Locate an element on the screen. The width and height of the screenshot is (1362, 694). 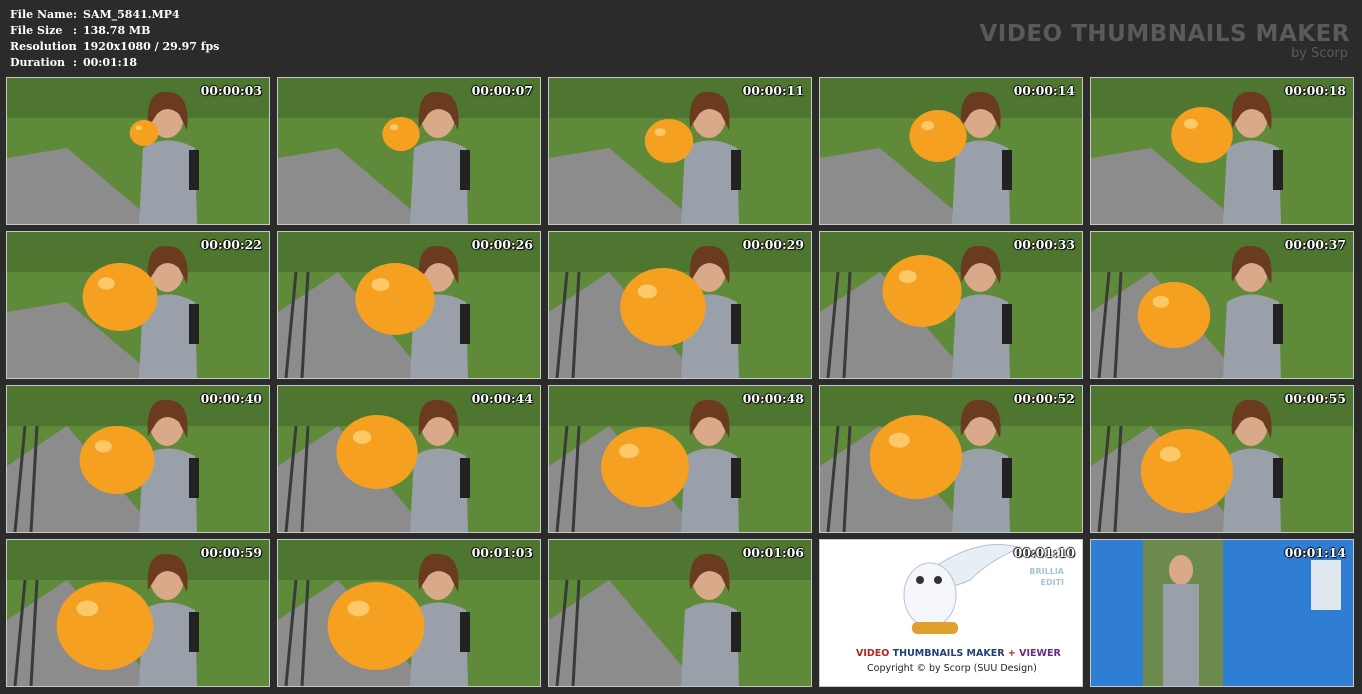
thumbnail-frame: 00:00:07 is located at coordinates (409, 151).